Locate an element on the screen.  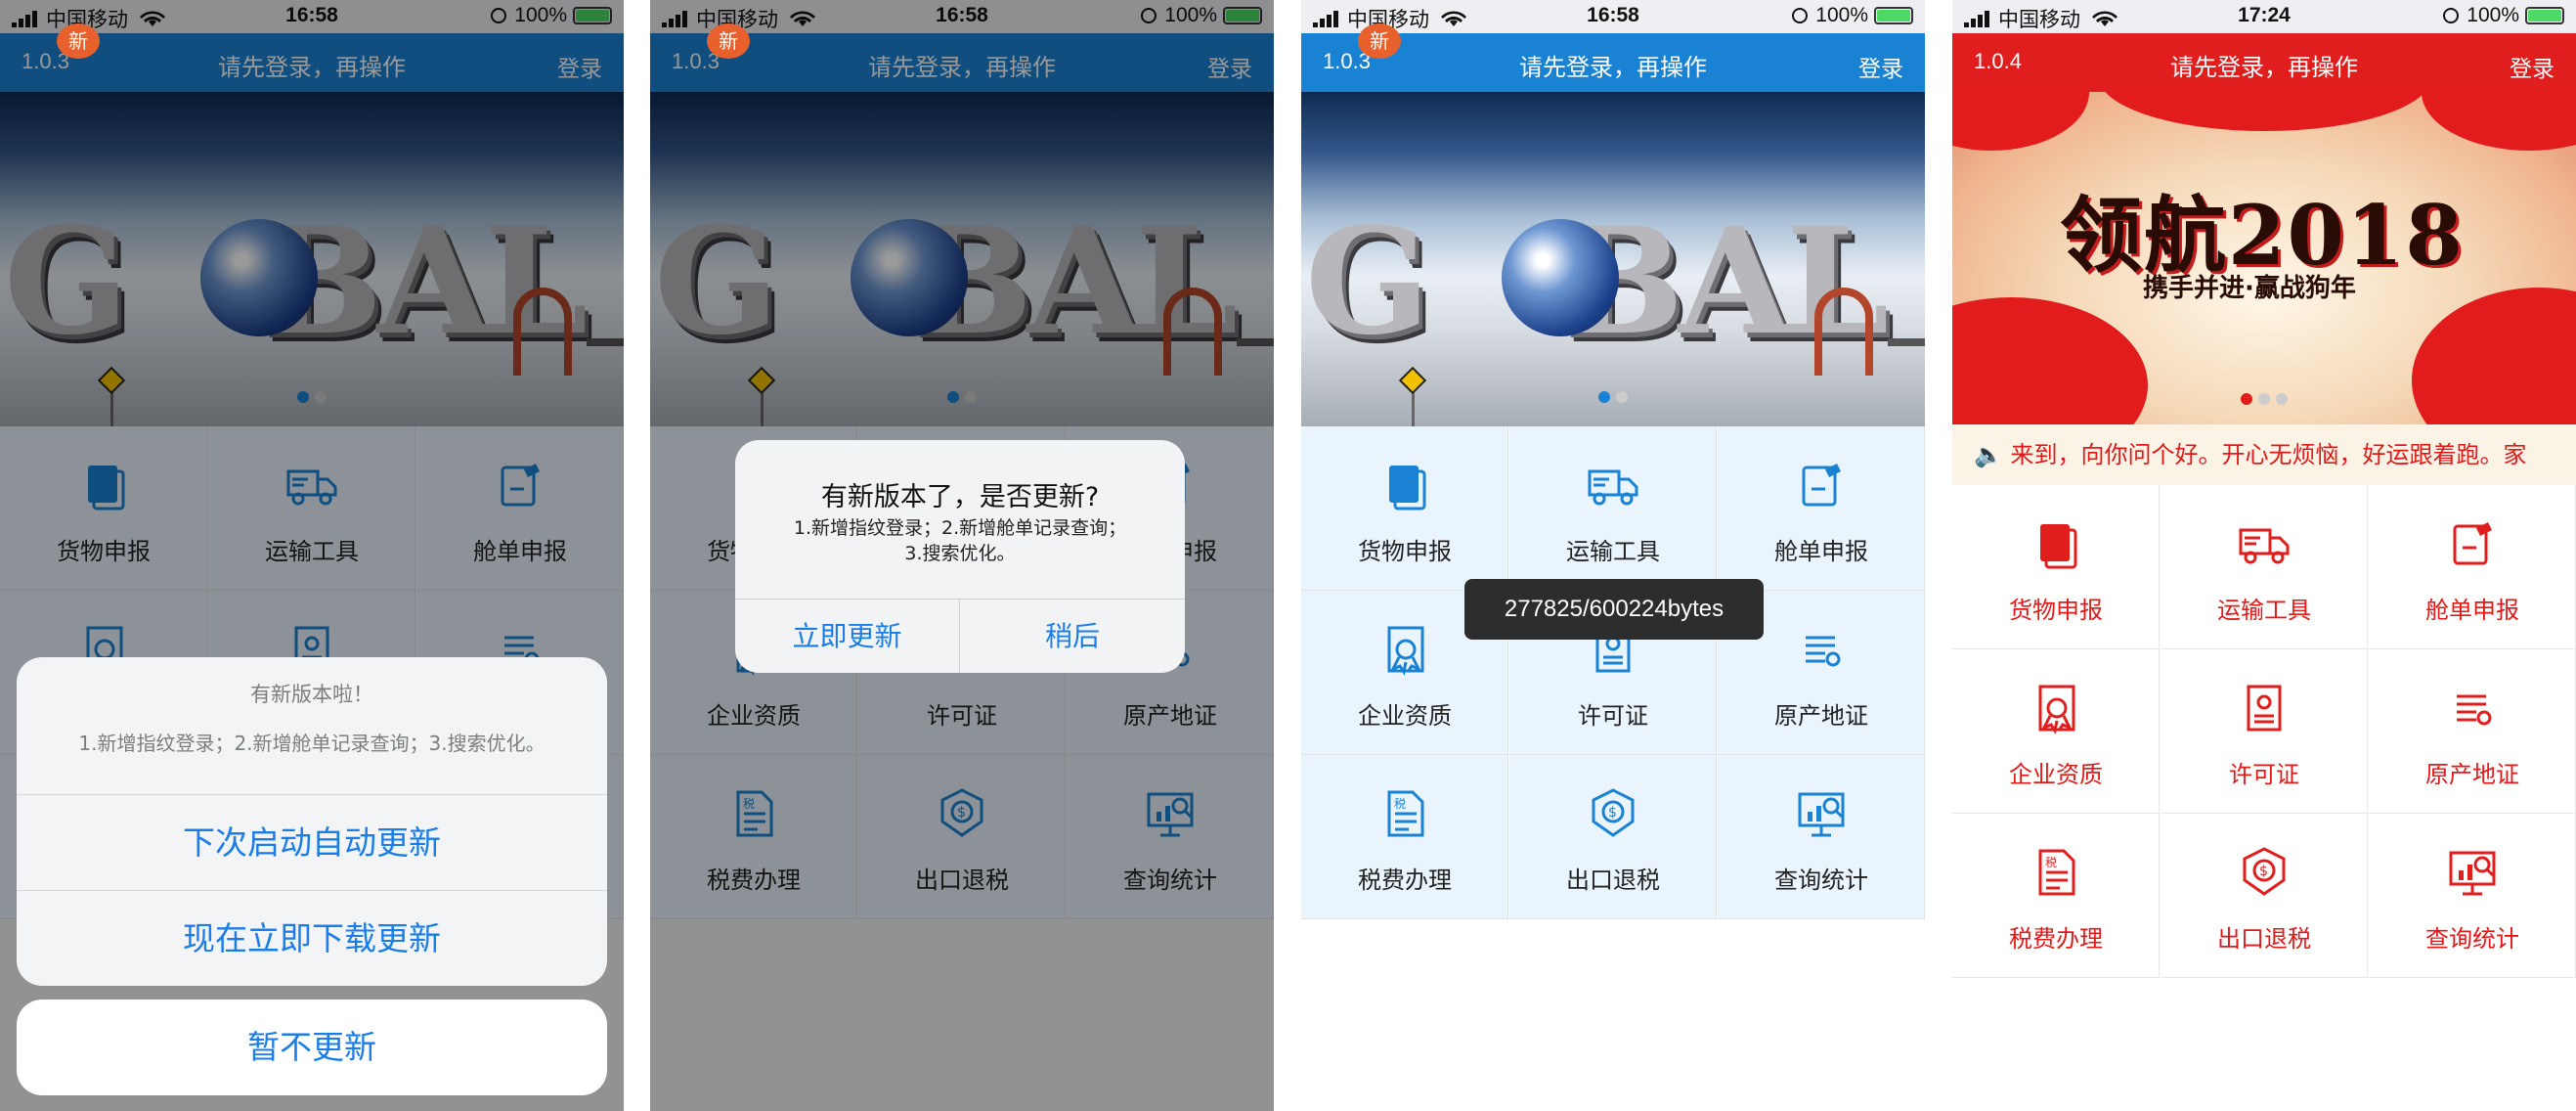
nav-title: 请先登录，再操作 is located at coordinates (2264, 67).